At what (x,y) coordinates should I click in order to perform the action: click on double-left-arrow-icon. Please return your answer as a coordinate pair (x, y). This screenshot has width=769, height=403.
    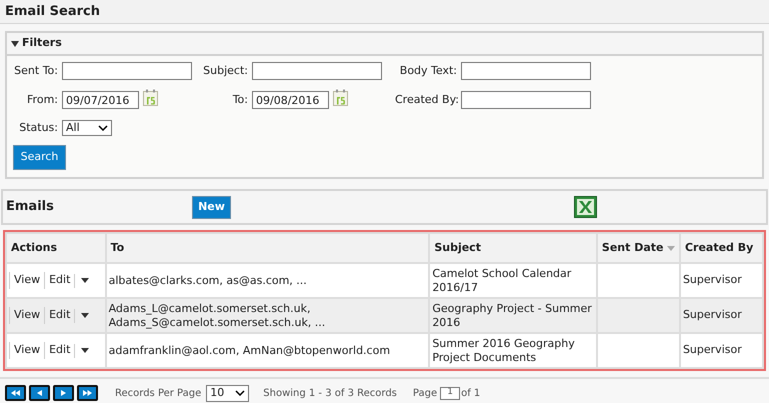
    Looking at the image, I should click on (15, 393).